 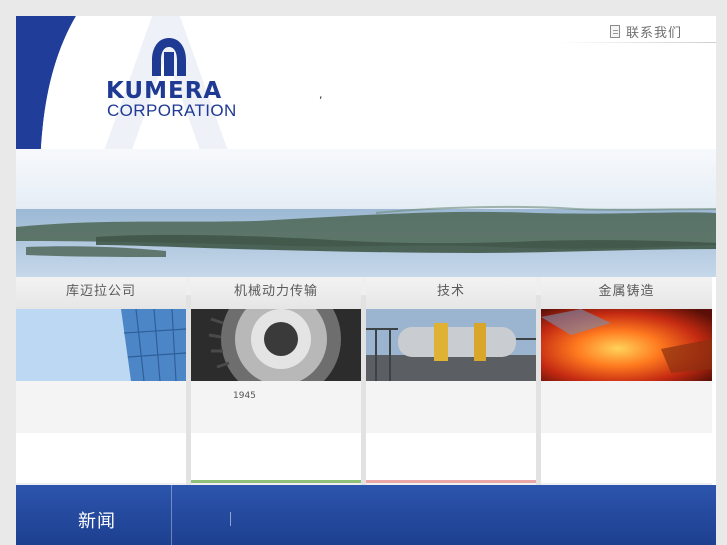 I want to click on category-text: 1945, so click(x=244, y=396).